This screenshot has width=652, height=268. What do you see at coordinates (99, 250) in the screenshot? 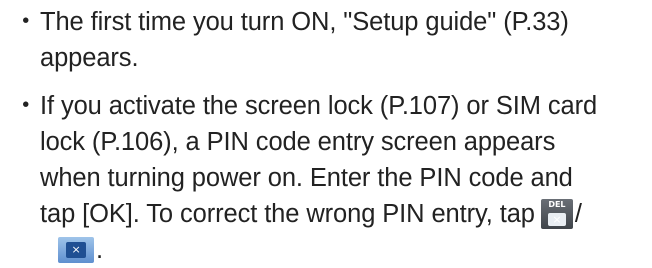
I see `sentence-period: .` at bounding box center [99, 250].